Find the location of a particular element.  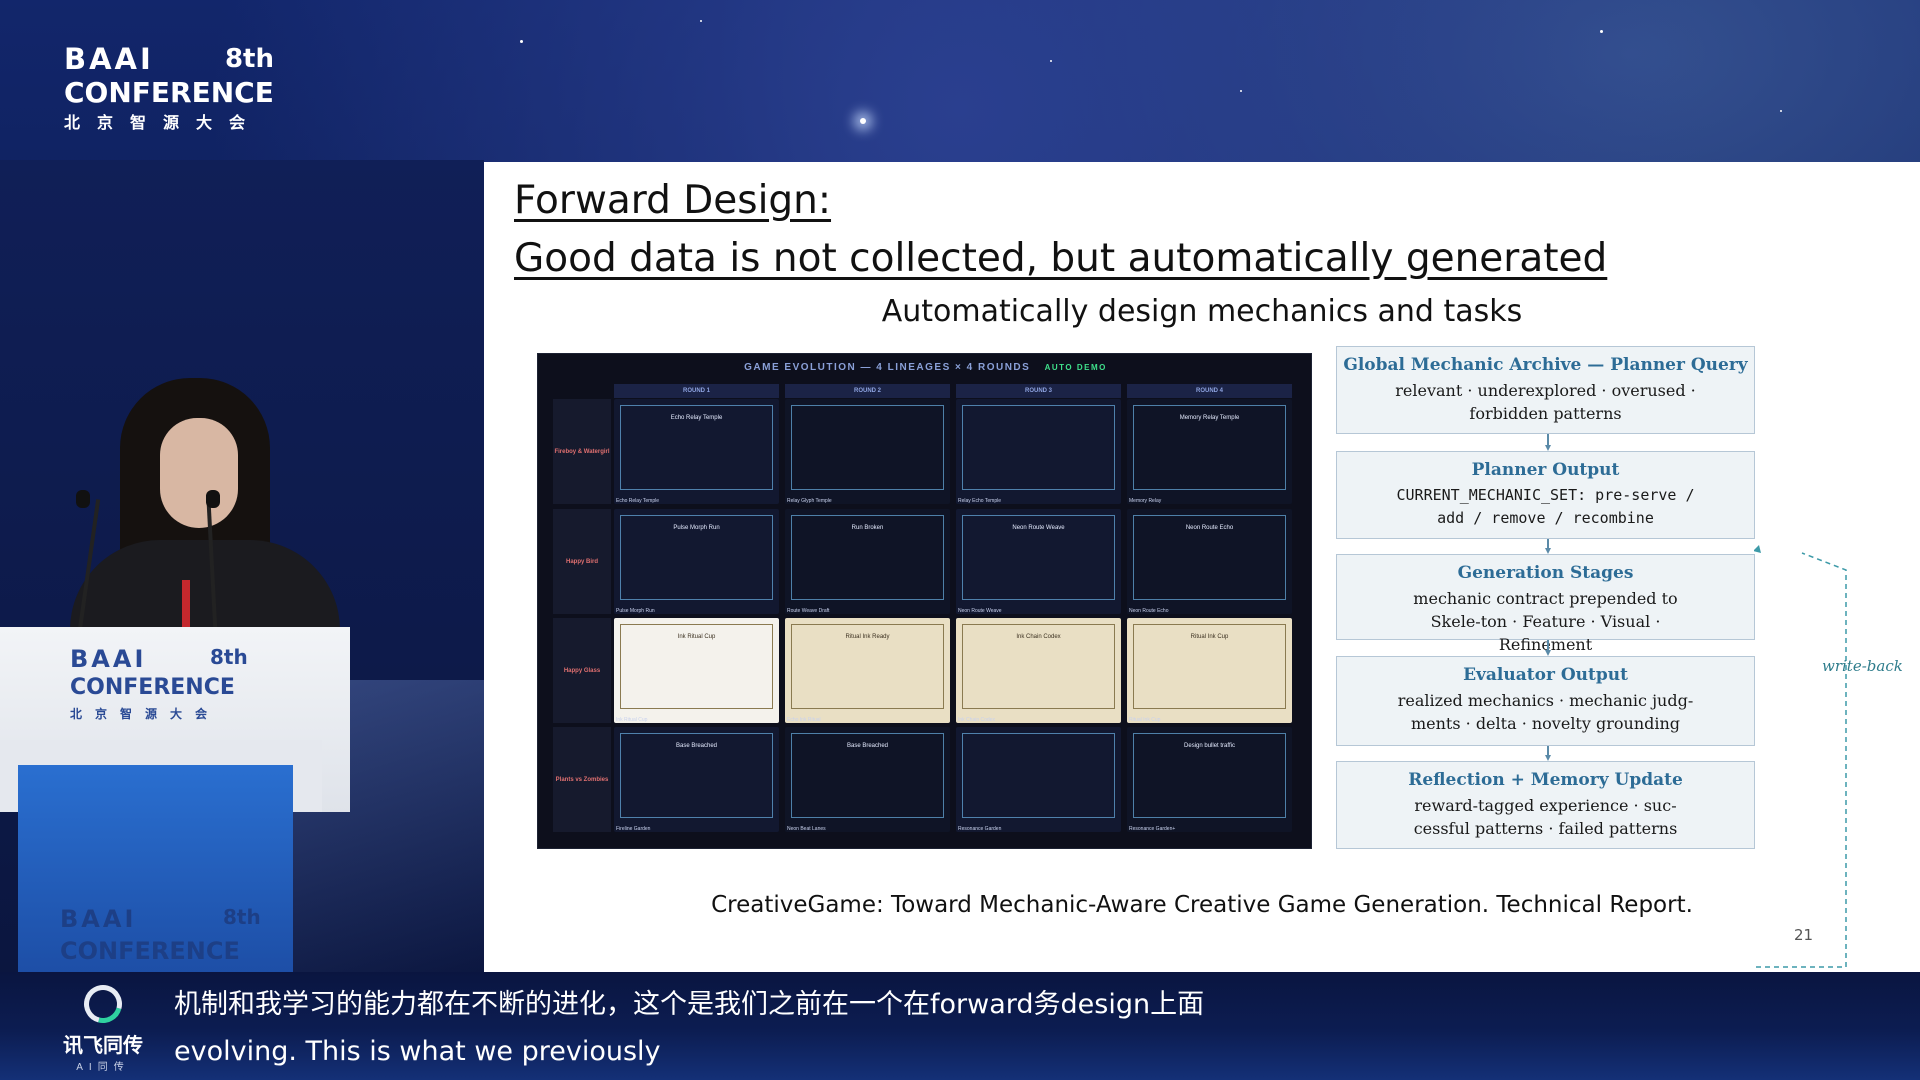

auto-demo-badge: AUTO DEMO is located at coordinates (1075, 367).